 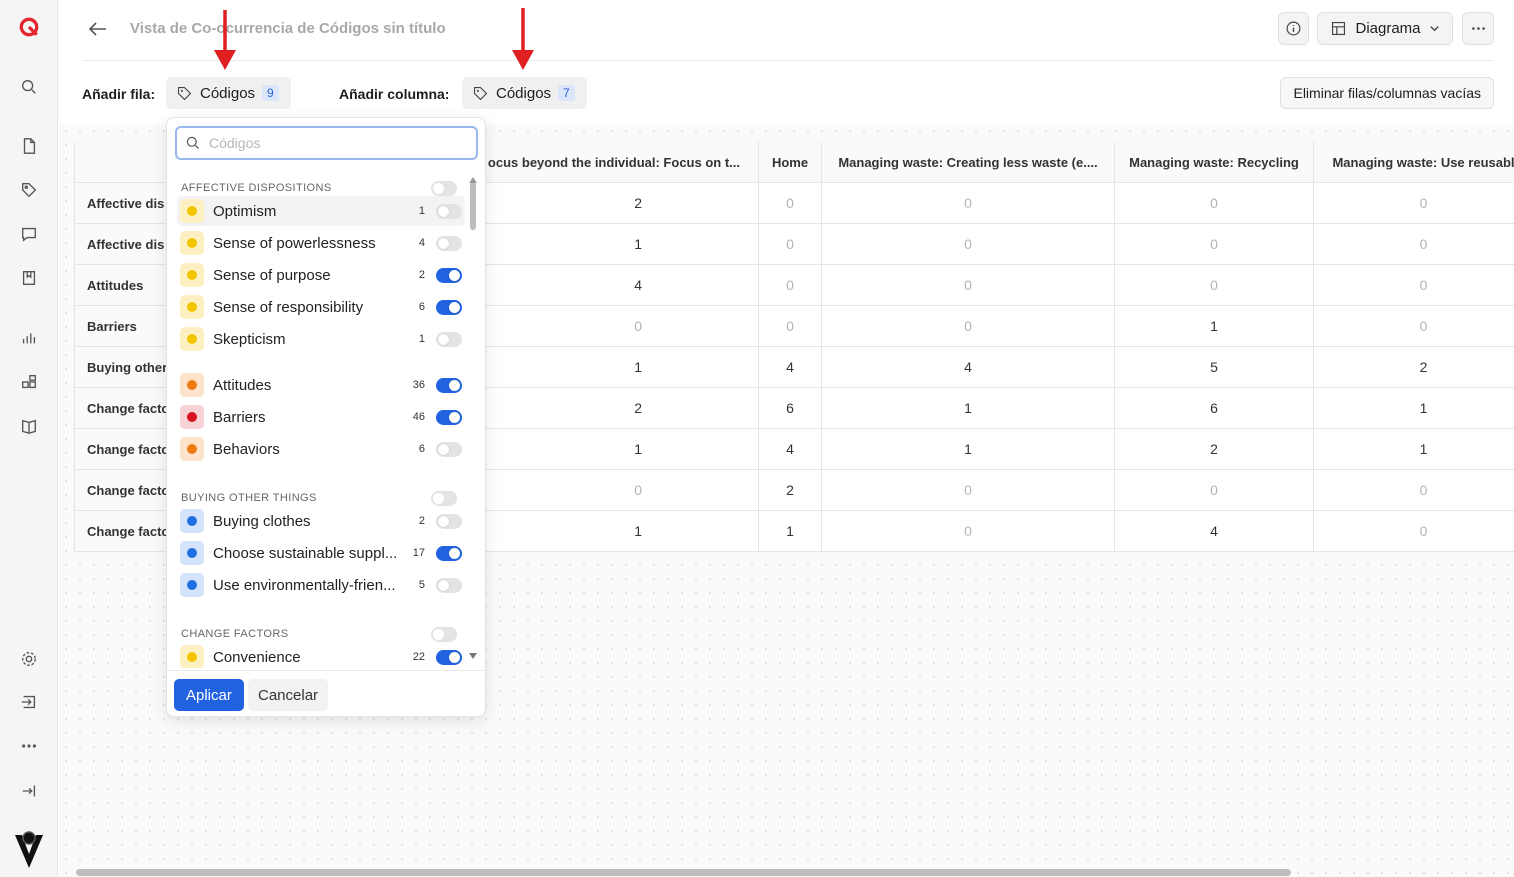 I want to click on settings-icon, so click(x=29, y=659).